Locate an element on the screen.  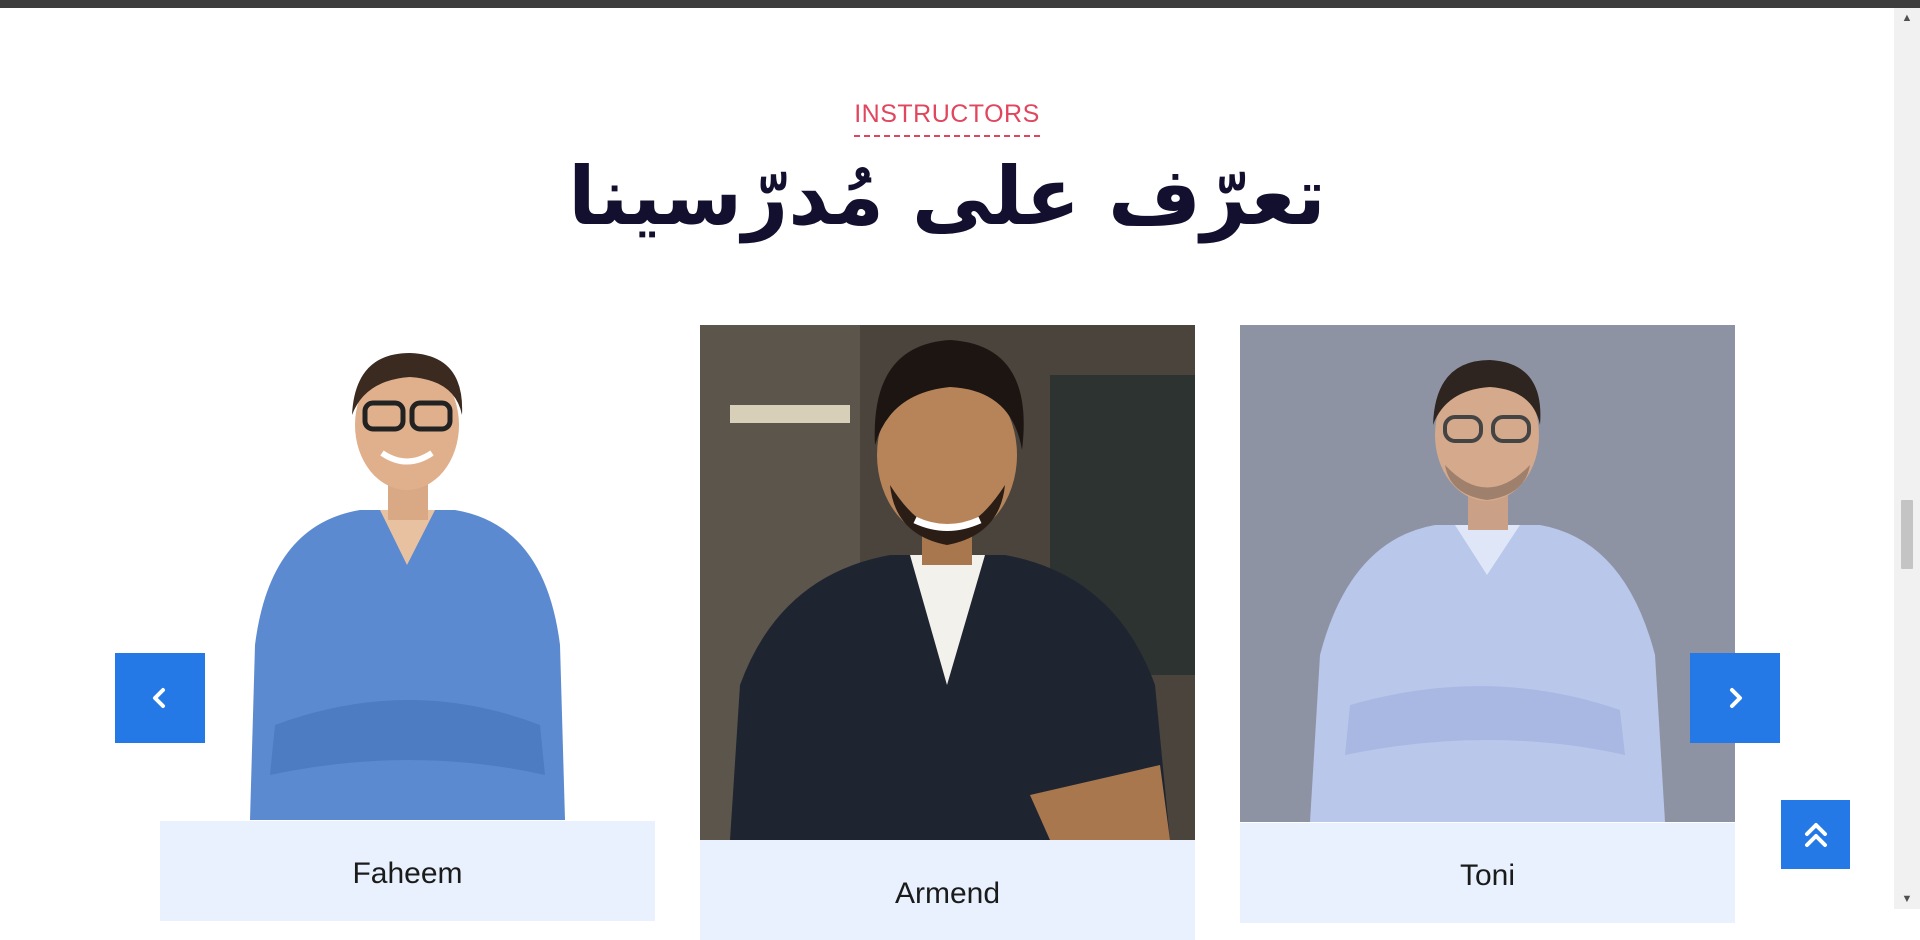
browser-top-bar is located at coordinates (960, 4).